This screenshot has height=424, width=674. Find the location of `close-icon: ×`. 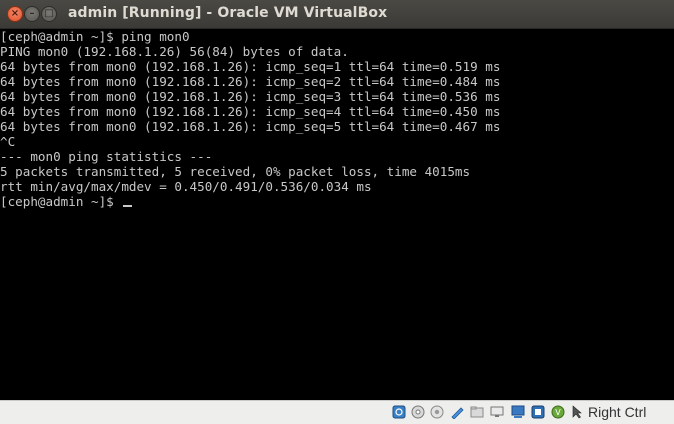

close-icon: × is located at coordinates (15, 13).